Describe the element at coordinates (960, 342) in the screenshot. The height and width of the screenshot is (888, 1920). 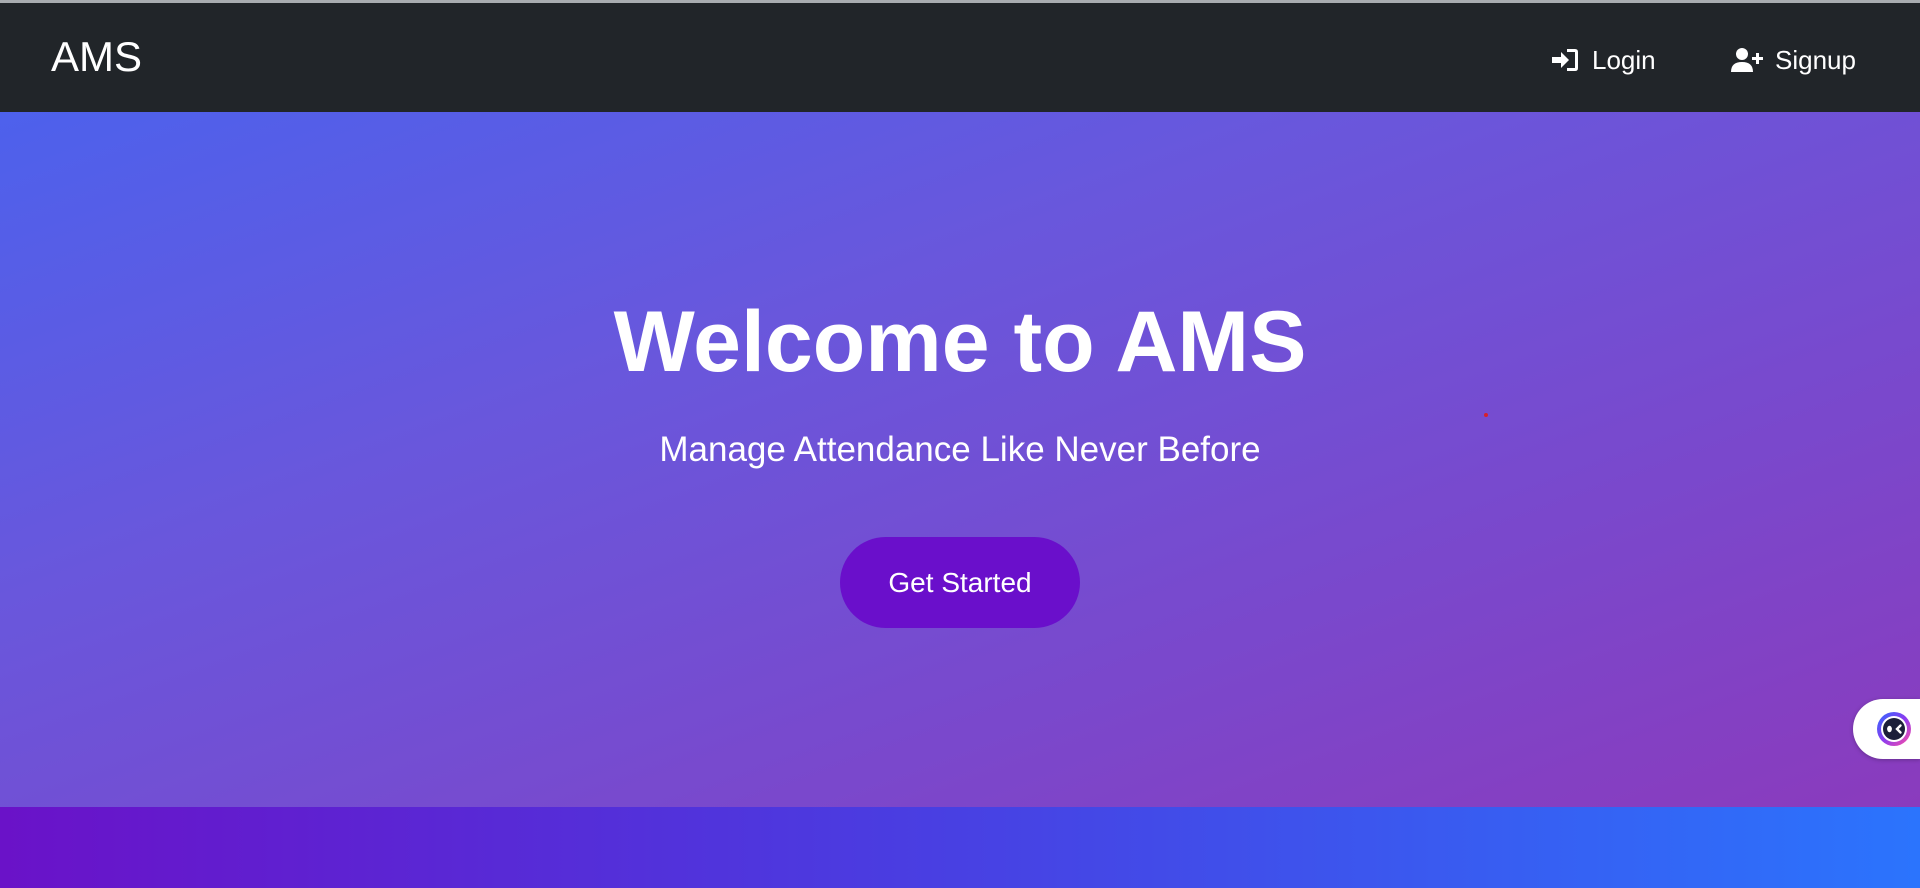
I see `hero-title: Welcome to AMS` at that location.